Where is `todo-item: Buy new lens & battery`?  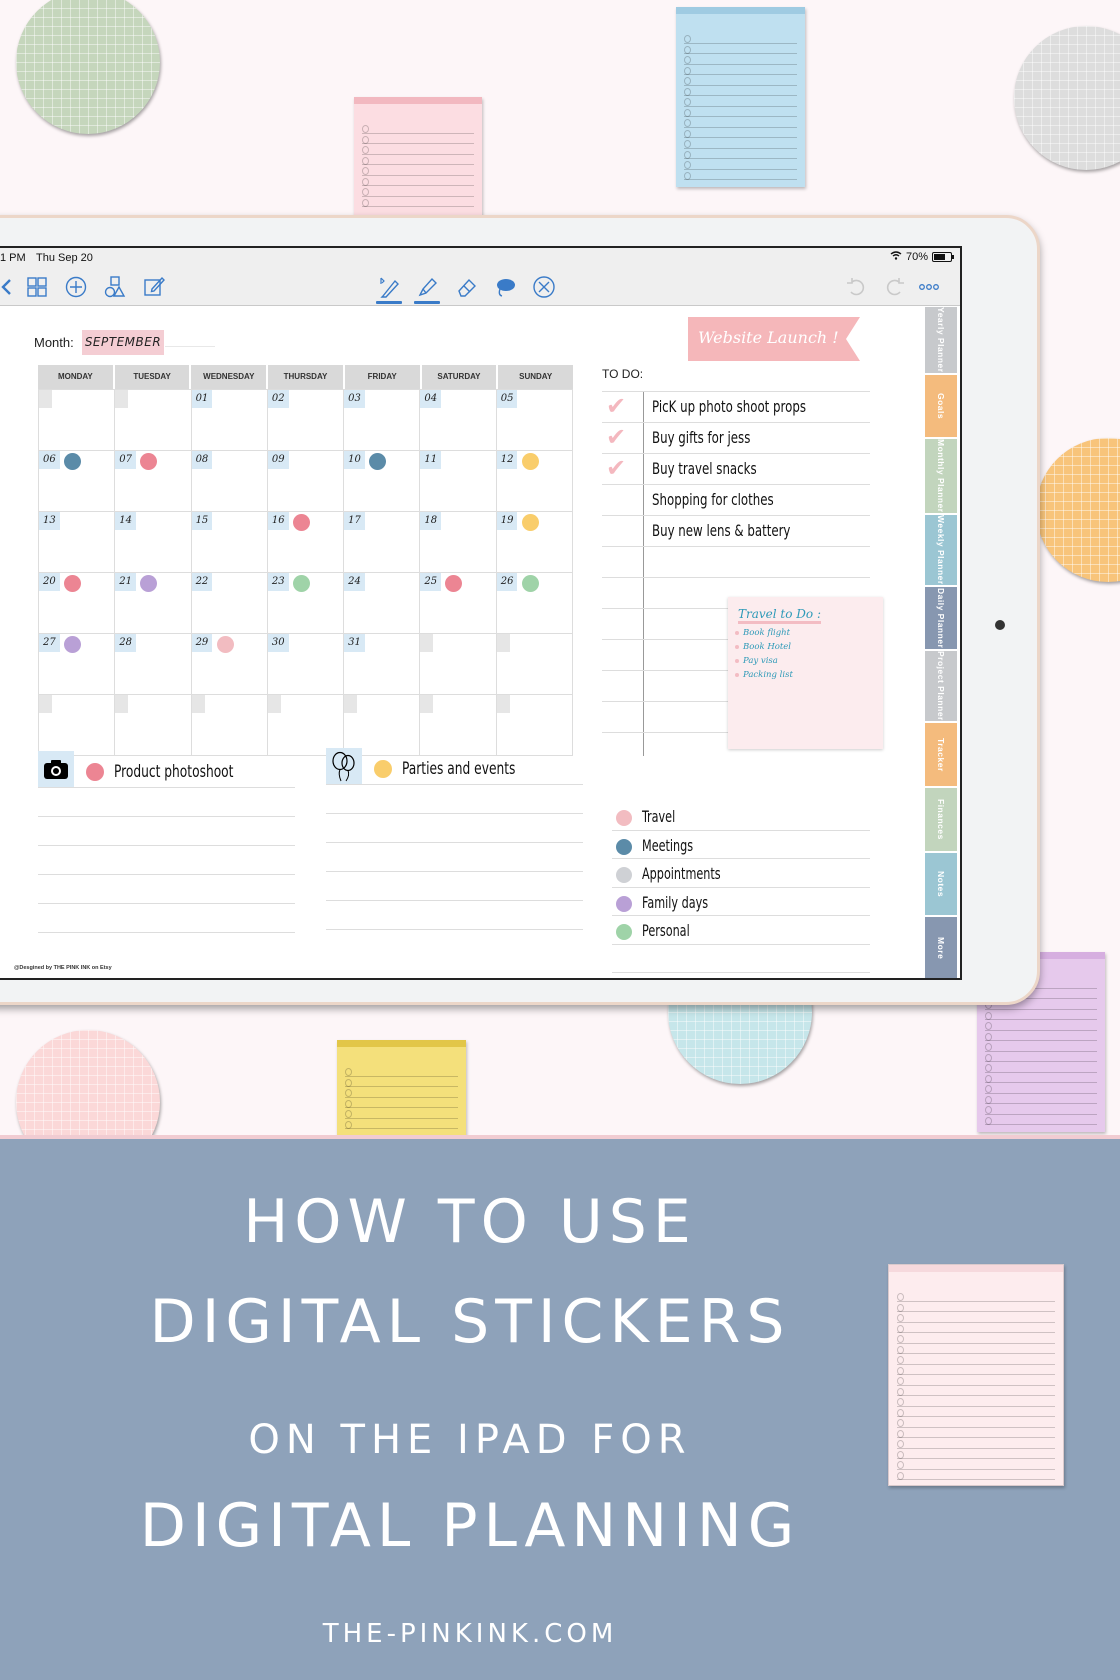 todo-item: Buy new lens & battery is located at coordinates (736, 531).